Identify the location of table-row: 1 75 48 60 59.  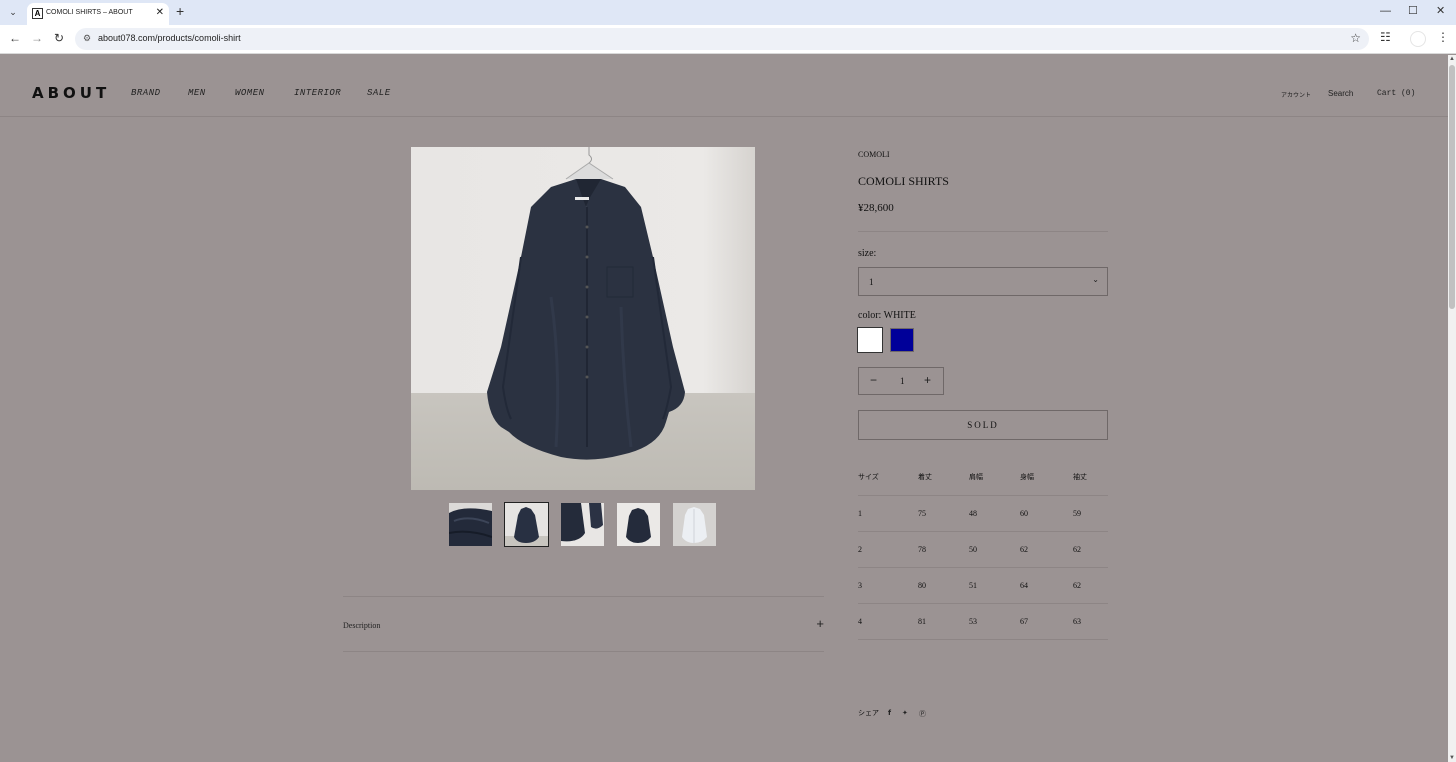
(983, 513).